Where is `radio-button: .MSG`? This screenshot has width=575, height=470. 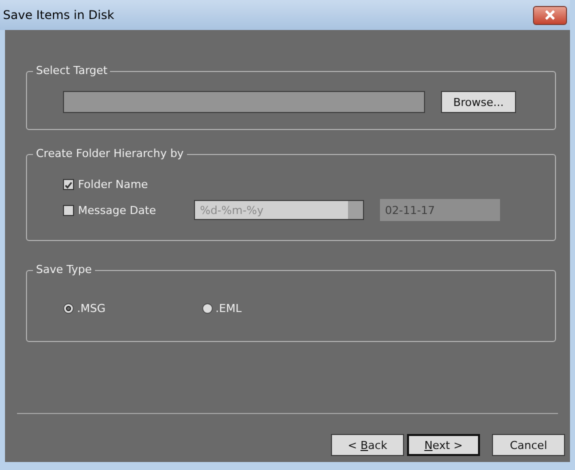 radio-button: .MSG is located at coordinates (84, 308).